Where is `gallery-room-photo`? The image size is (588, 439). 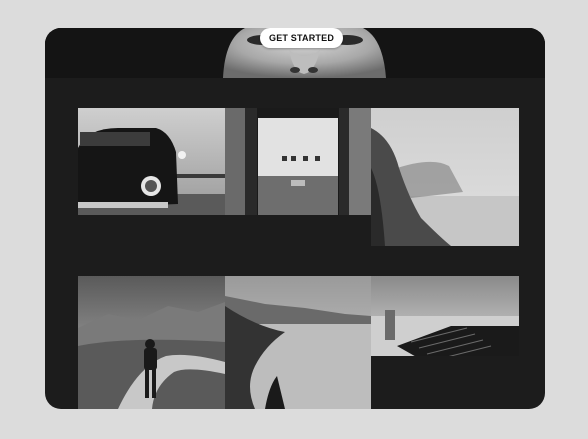 gallery-room-photo is located at coordinates (298, 161).